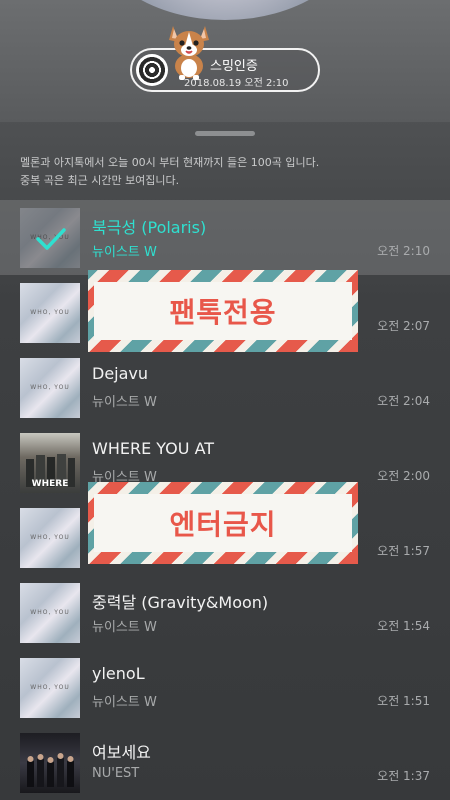 This screenshot has height=800, width=450. What do you see at coordinates (403, 626) in the screenshot?
I see `track-played-time: 오전 1:54` at bounding box center [403, 626].